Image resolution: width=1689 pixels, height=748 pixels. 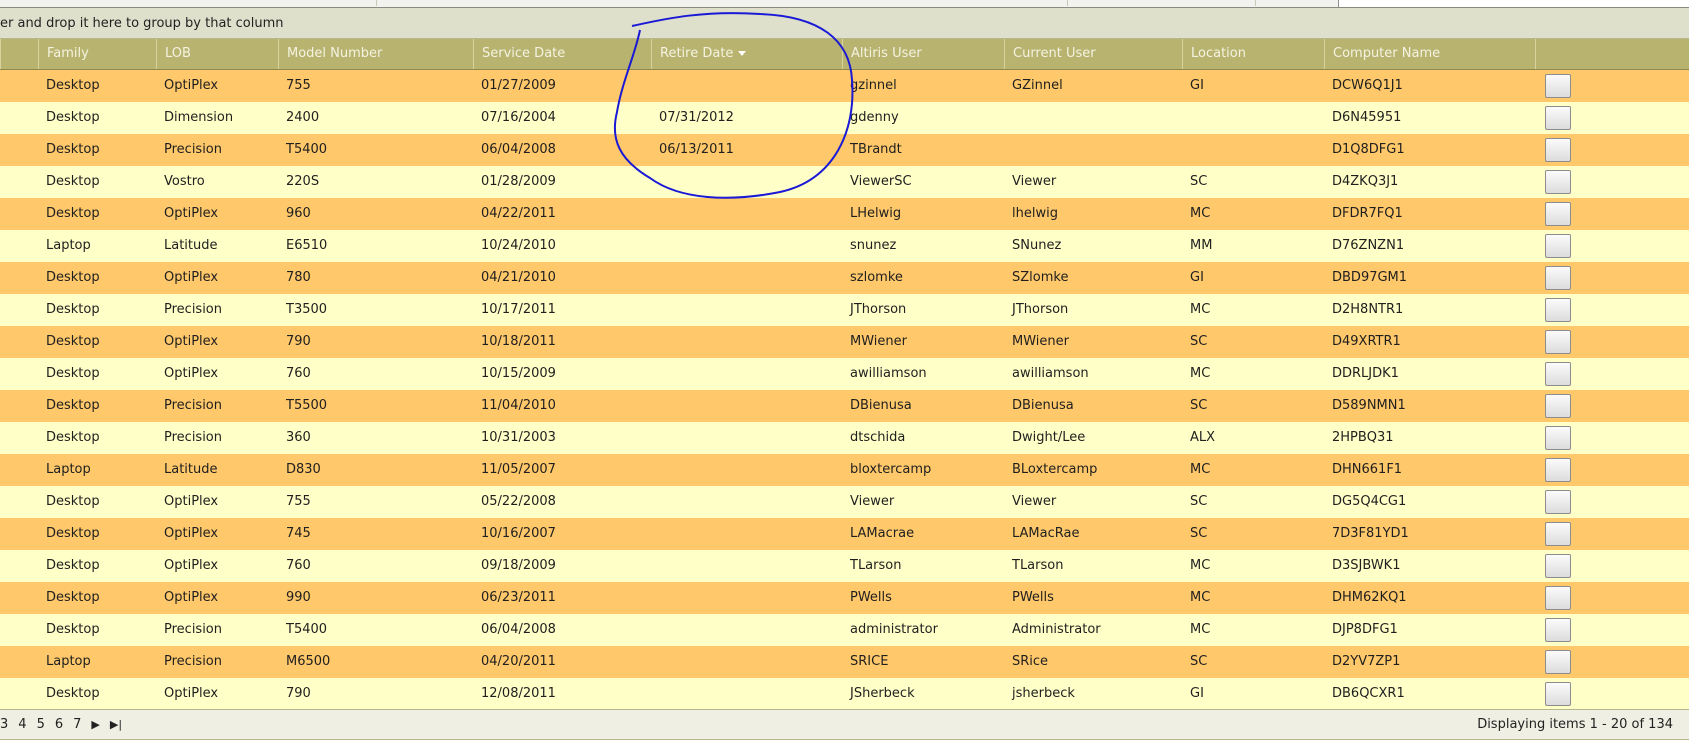 What do you see at coordinates (217, 54) in the screenshot?
I see `column-header-lob: LOB` at bounding box center [217, 54].